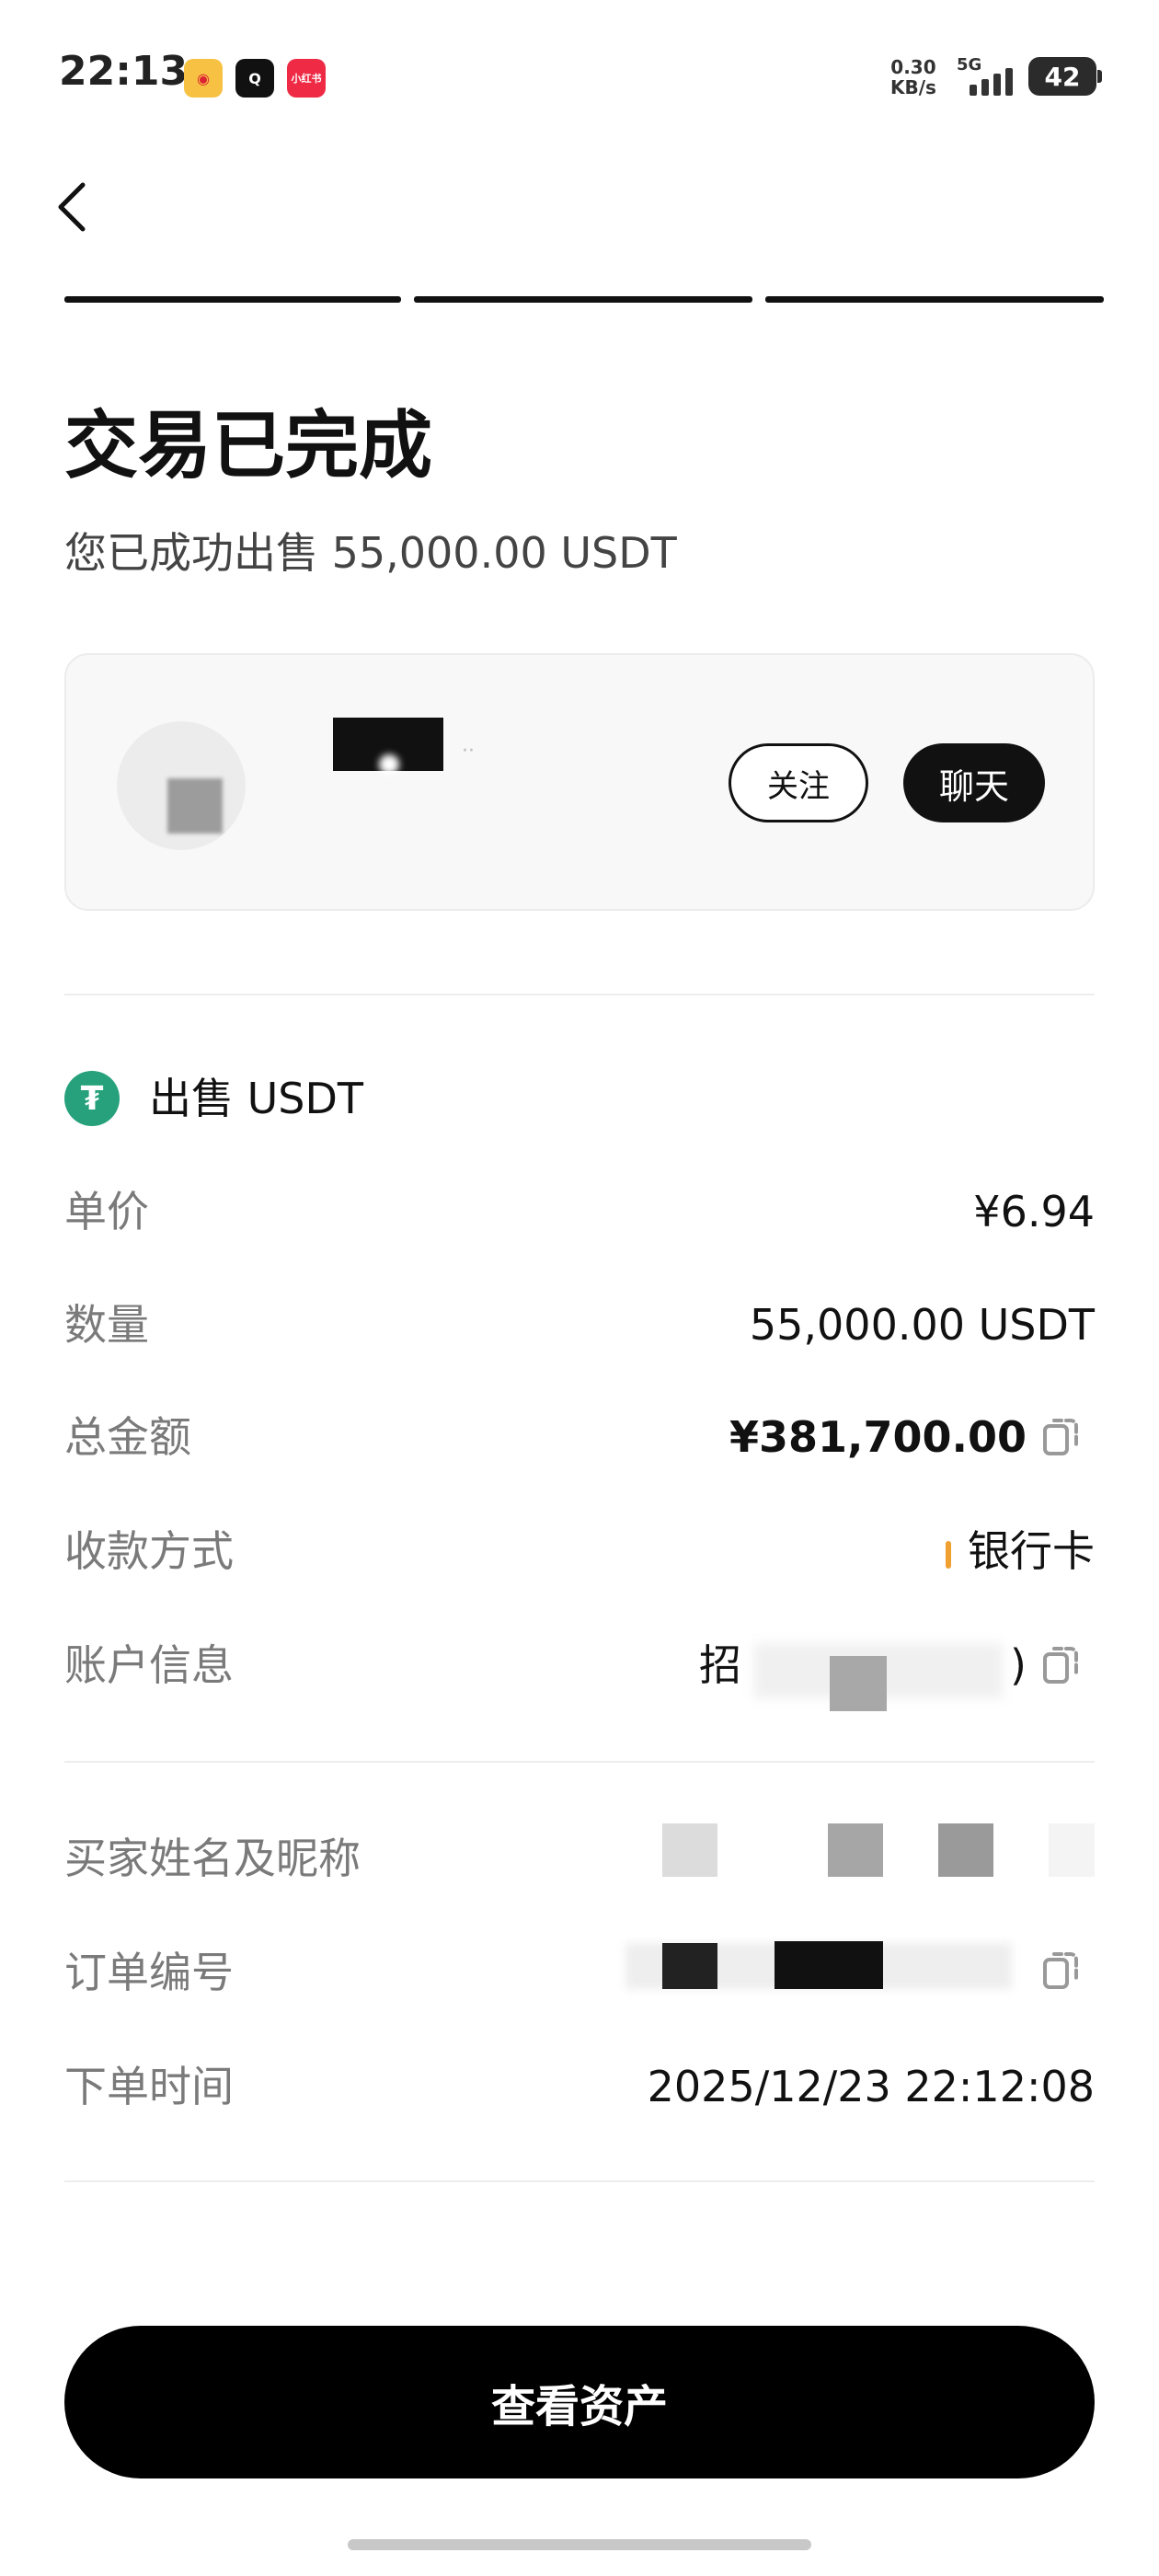 The image size is (1159, 2576). I want to click on weibo-icon: ◉, so click(203, 78).